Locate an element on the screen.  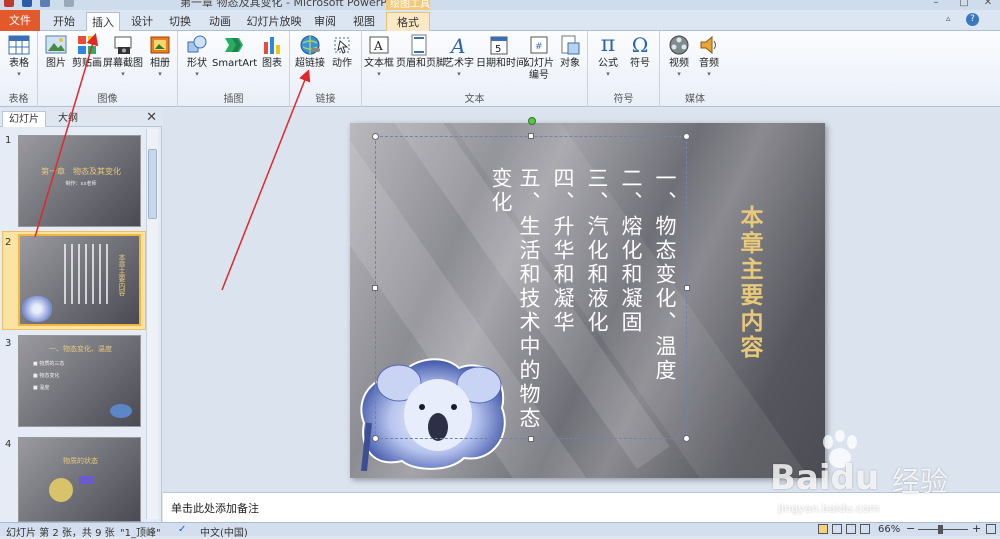
screenshot-icon is located at coordinates (123, 45).